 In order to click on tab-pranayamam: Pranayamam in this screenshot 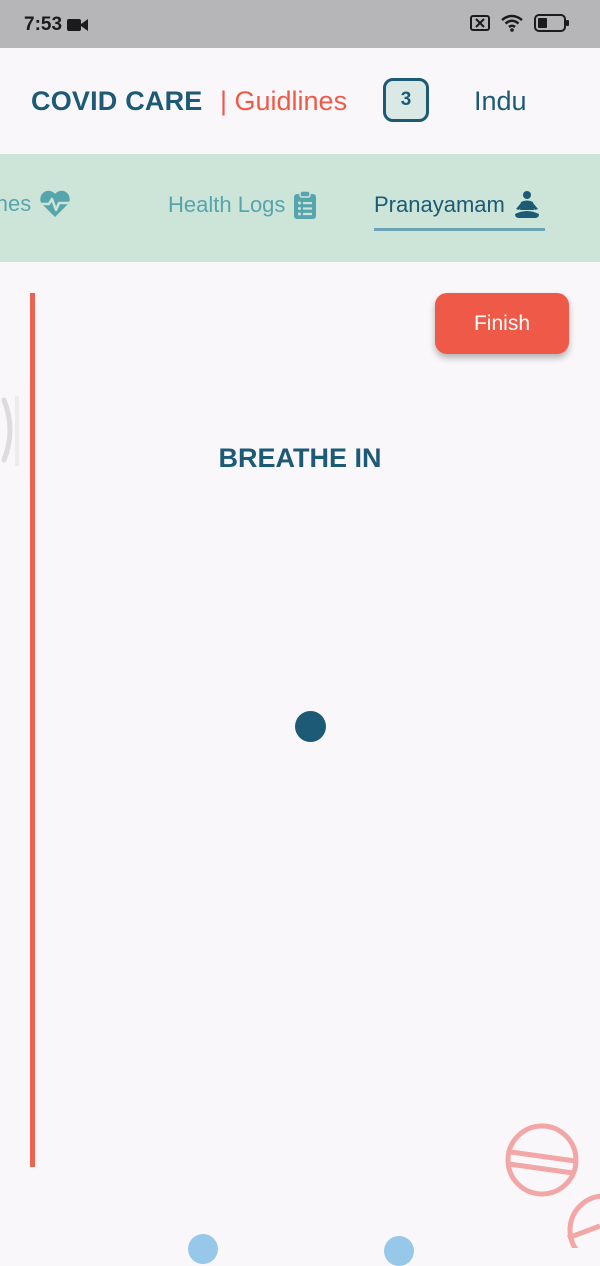, I will do `click(457, 205)`.